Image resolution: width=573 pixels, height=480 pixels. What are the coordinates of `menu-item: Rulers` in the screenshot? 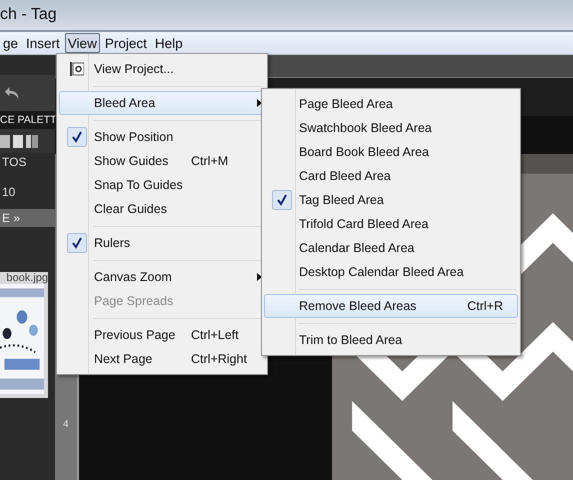 It's located at (162, 243).